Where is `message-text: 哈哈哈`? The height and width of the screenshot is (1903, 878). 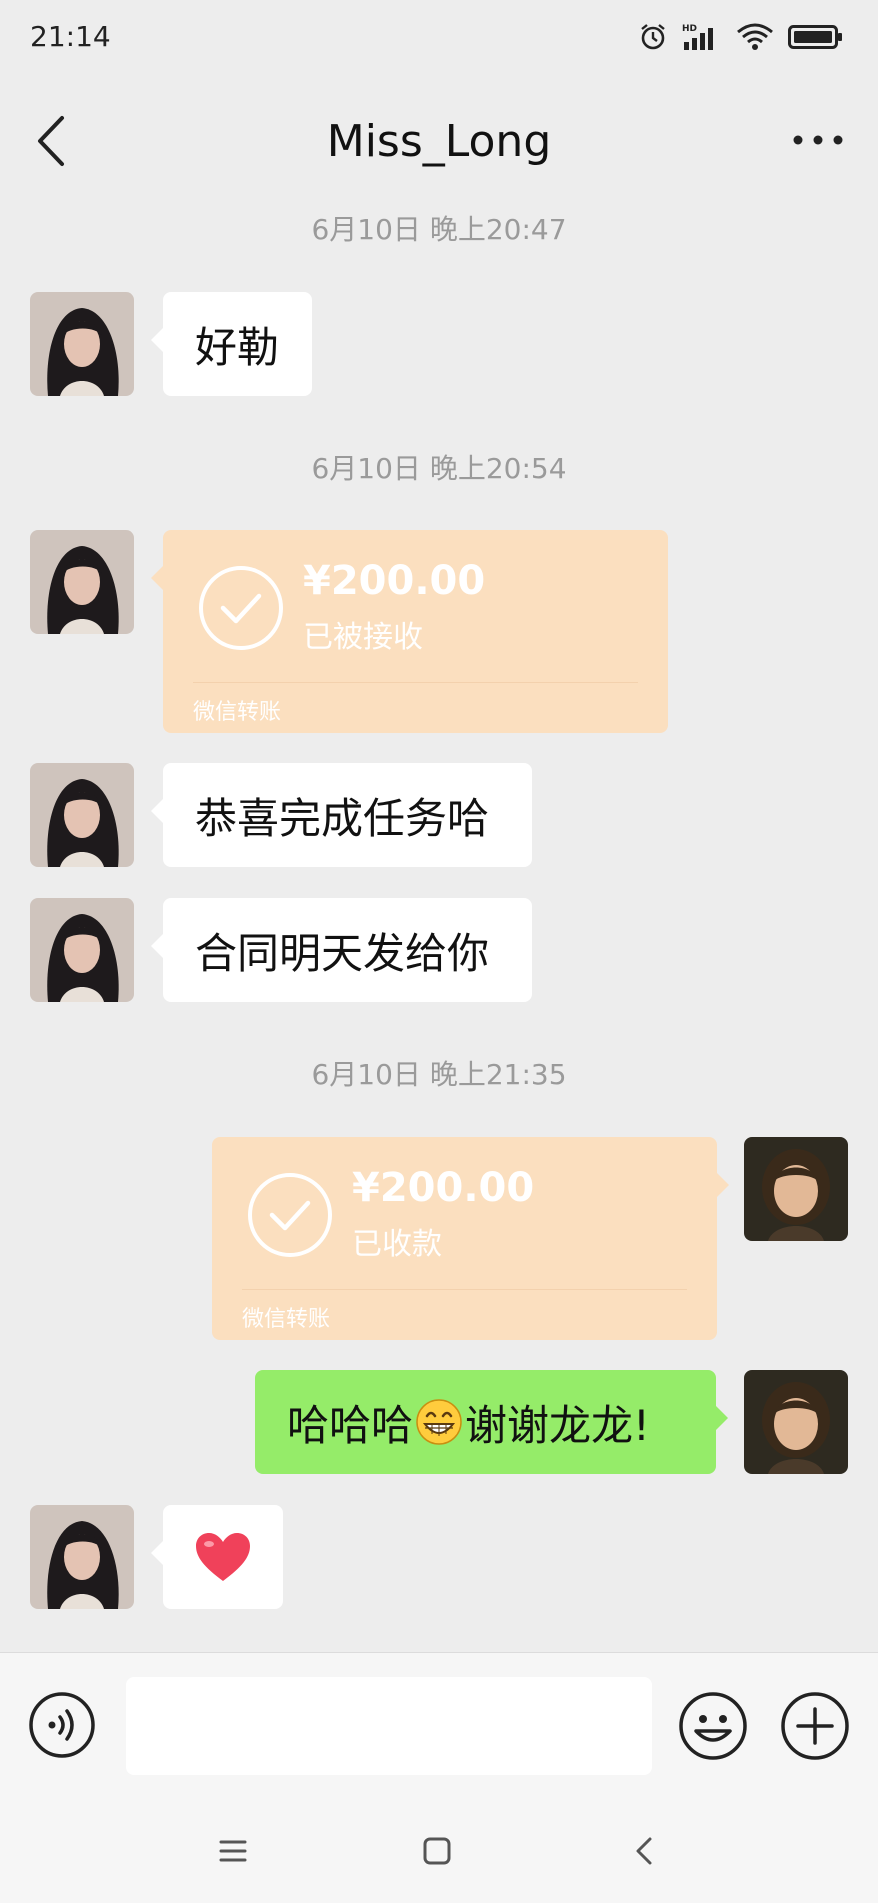 message-text: 哈哈哈 is located at coordinates (350, 1425).